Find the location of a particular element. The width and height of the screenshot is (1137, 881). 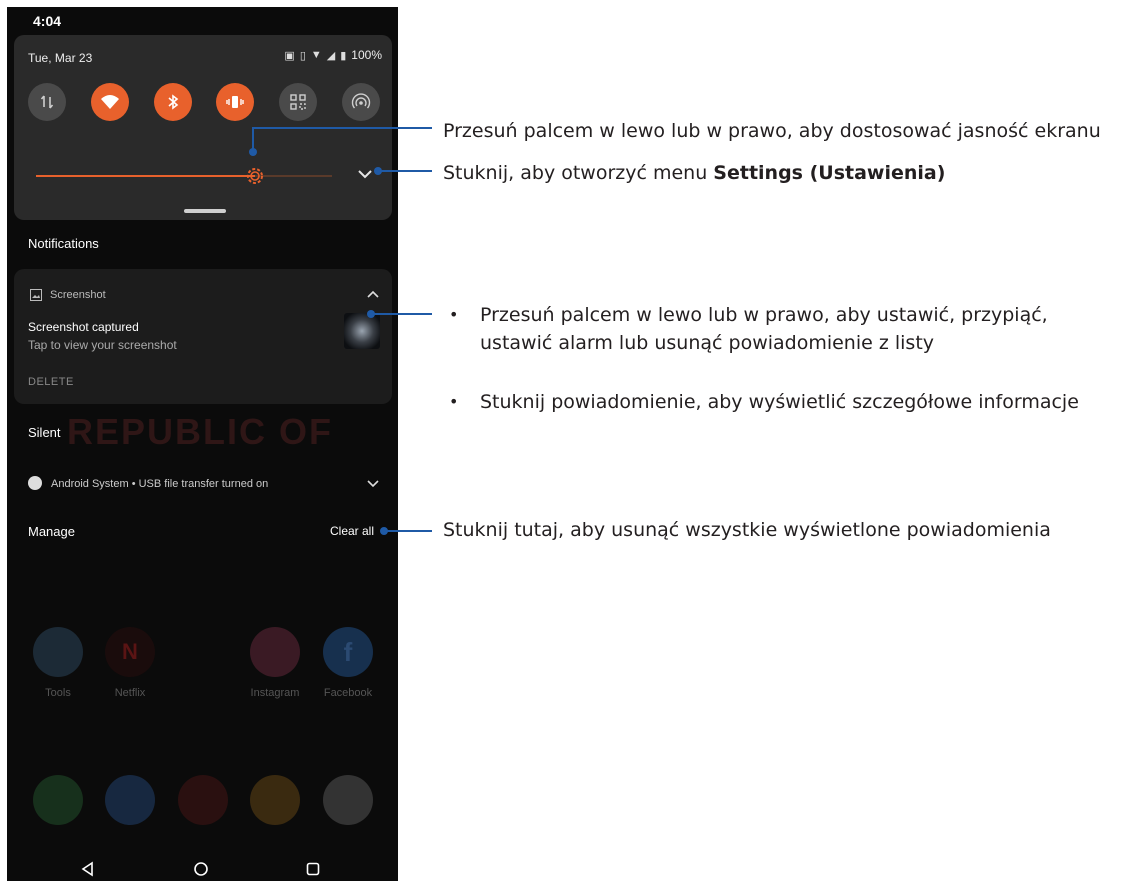

notification-title: Screenshot captured is located at coordinates (83, 327).